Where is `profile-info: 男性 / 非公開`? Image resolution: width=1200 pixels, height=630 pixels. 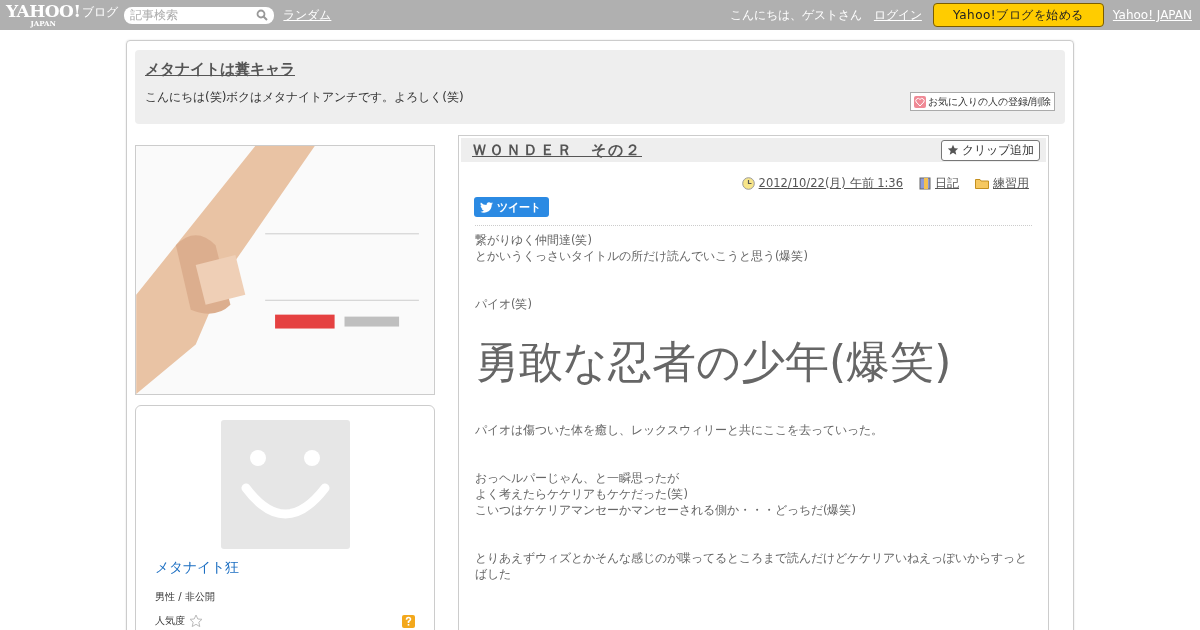
profile-info: 男性 / 非公開 is located at coordinates (185, 597).